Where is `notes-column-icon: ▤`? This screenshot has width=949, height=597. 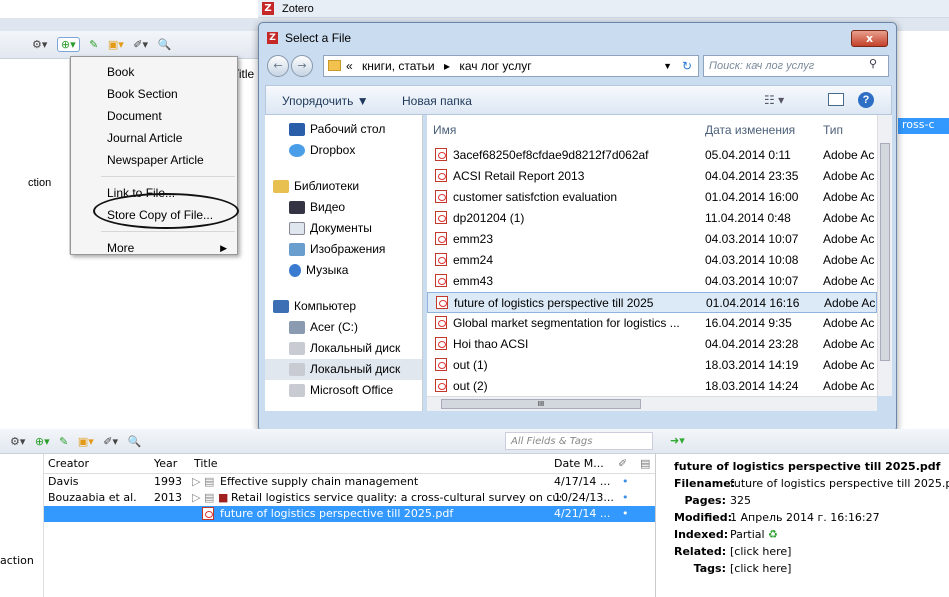 notes-column-icon: ▤ is located at coordinates (645, 464).